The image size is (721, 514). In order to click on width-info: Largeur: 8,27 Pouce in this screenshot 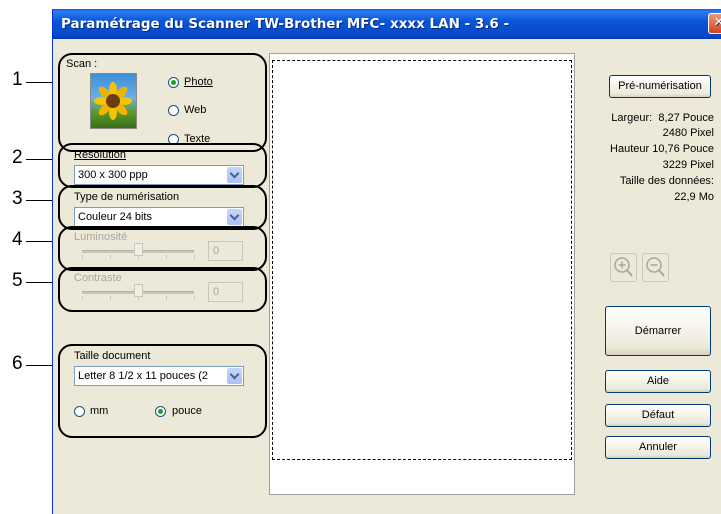, I will do `click(662, 118)`.